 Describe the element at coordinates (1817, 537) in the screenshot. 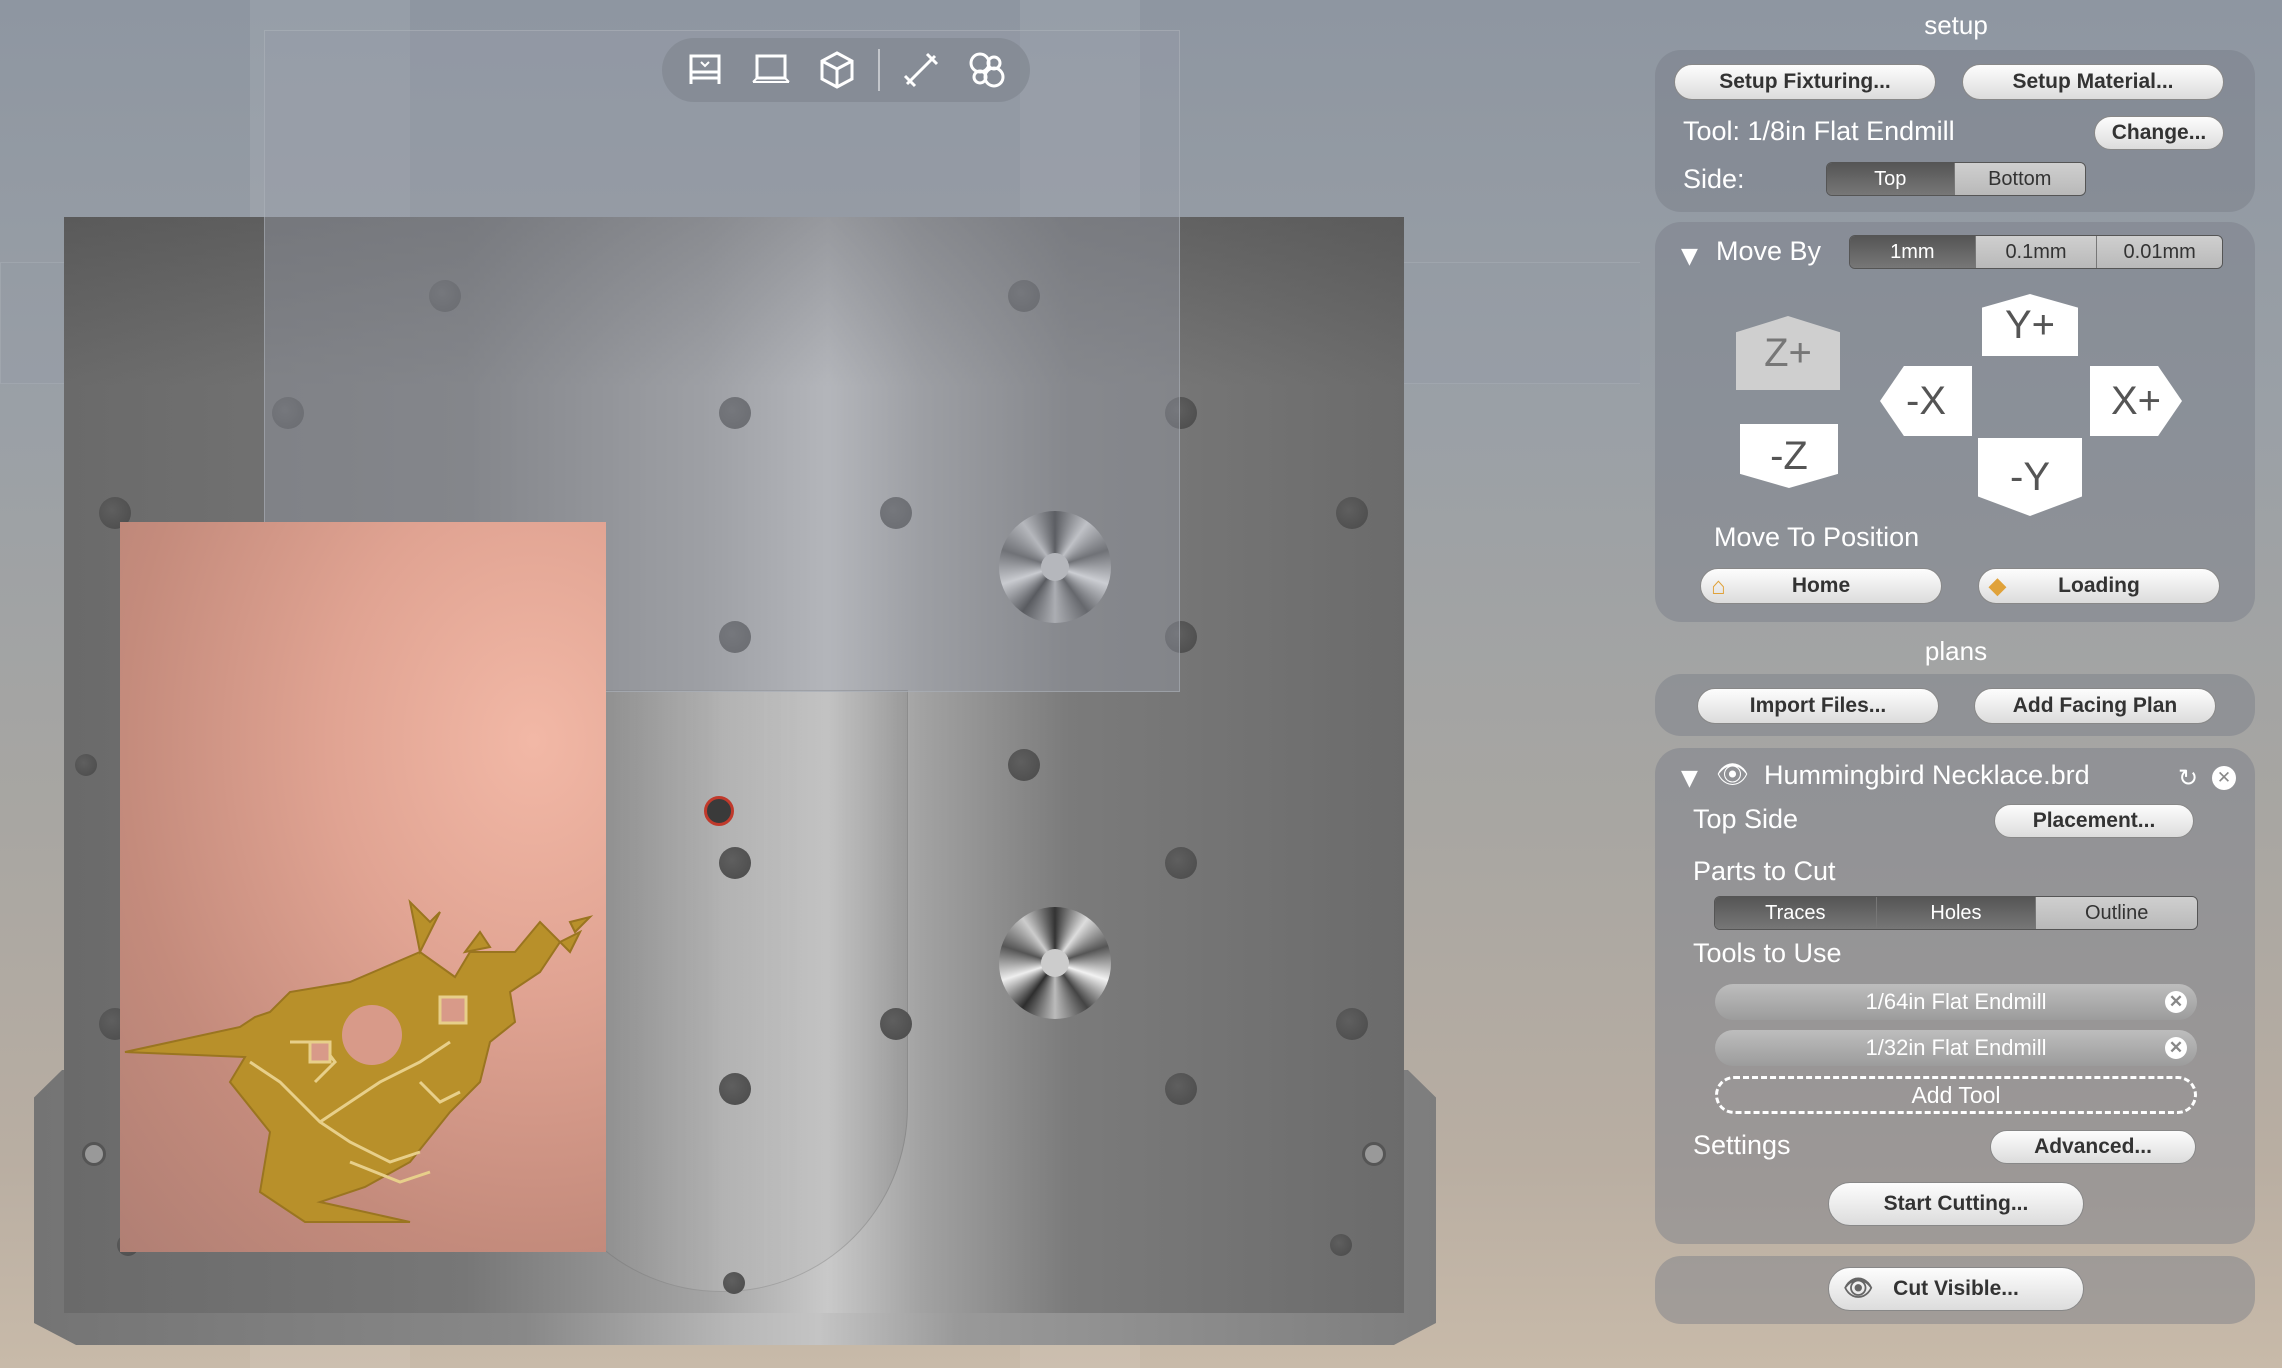

I see `move-to-position-label: Move To Position` at that location.